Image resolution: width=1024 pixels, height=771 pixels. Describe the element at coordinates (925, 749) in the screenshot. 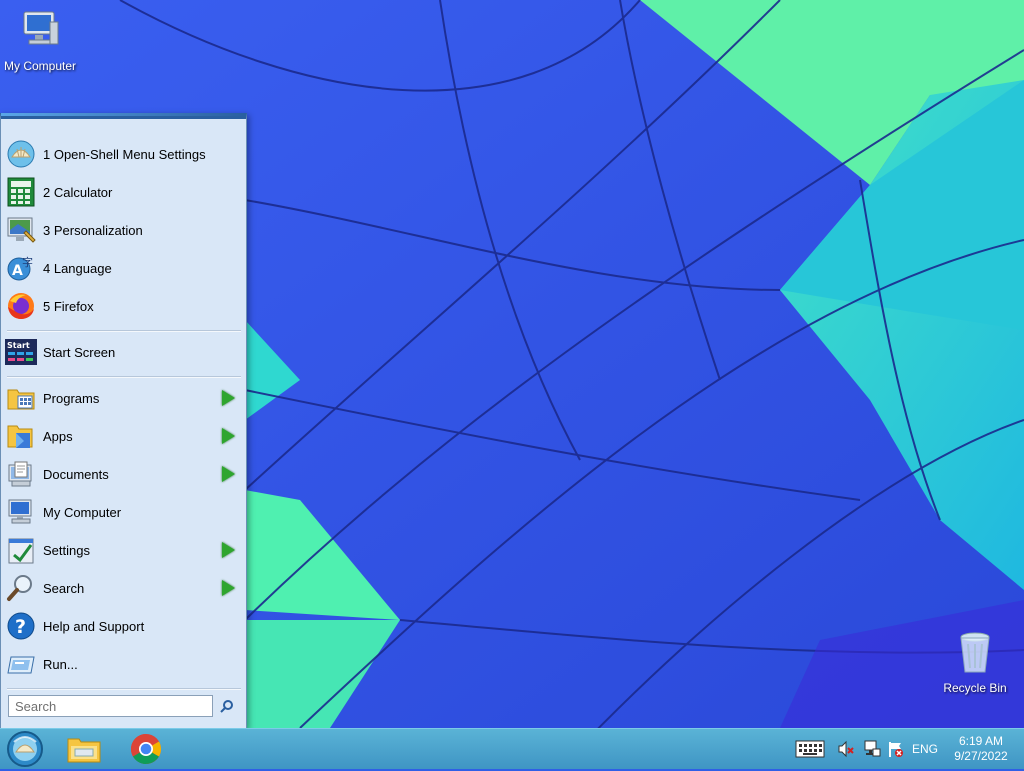

I see `language-indicator: ENG` at that location.